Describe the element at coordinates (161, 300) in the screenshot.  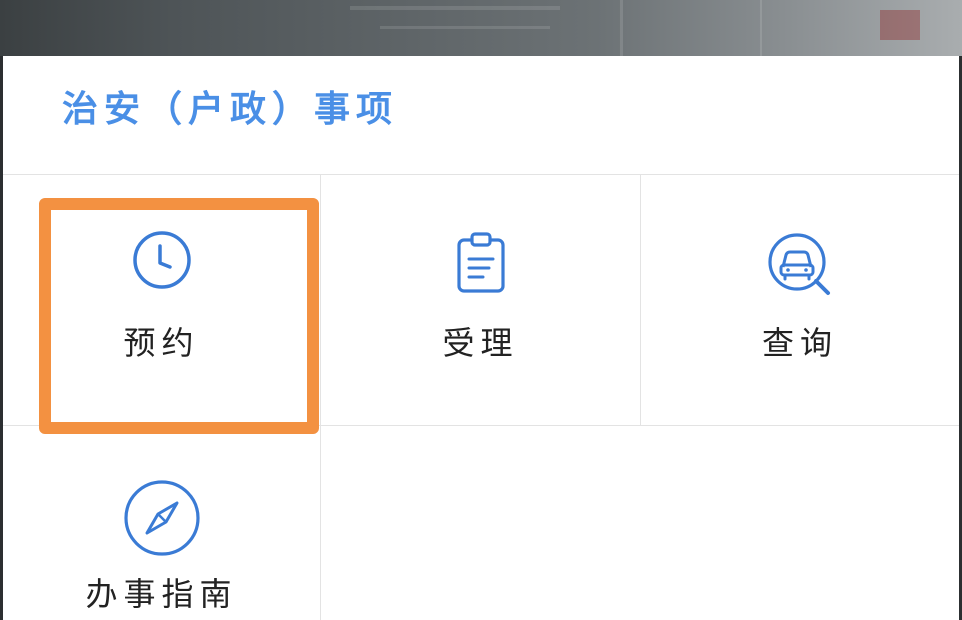
I see `appointment-tile: 预约` at that location.